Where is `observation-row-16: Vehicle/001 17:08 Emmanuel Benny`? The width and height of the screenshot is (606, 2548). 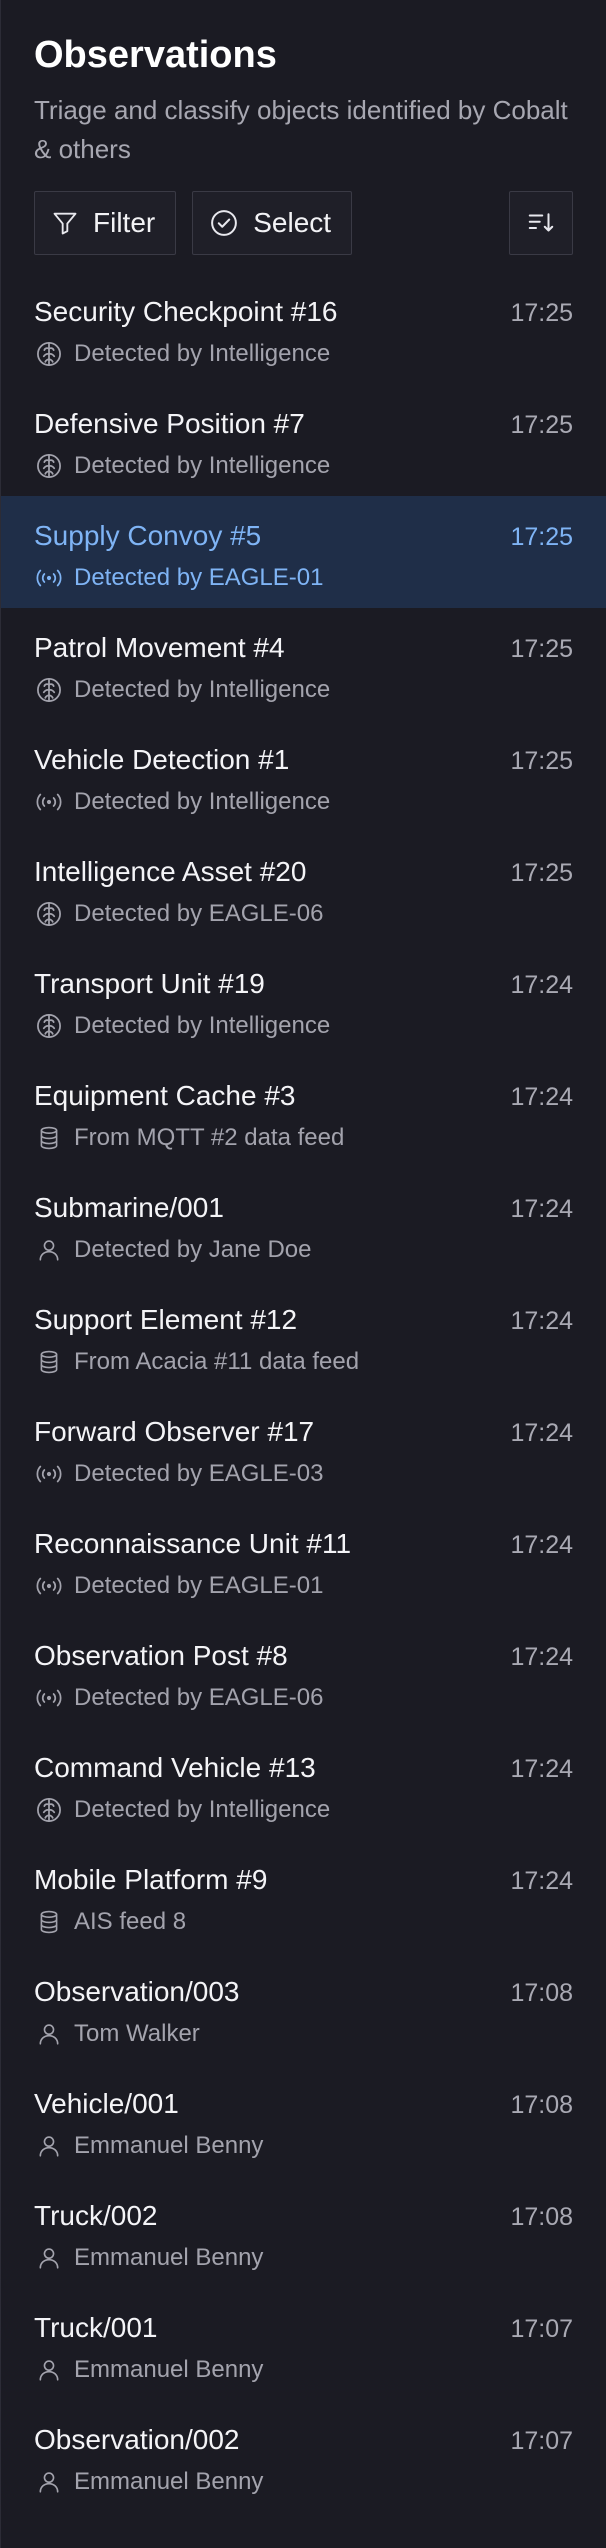 observation-row-16: Vehicle/001 17:08 Emmanuel Benny is located at coordinates (303, 2120).